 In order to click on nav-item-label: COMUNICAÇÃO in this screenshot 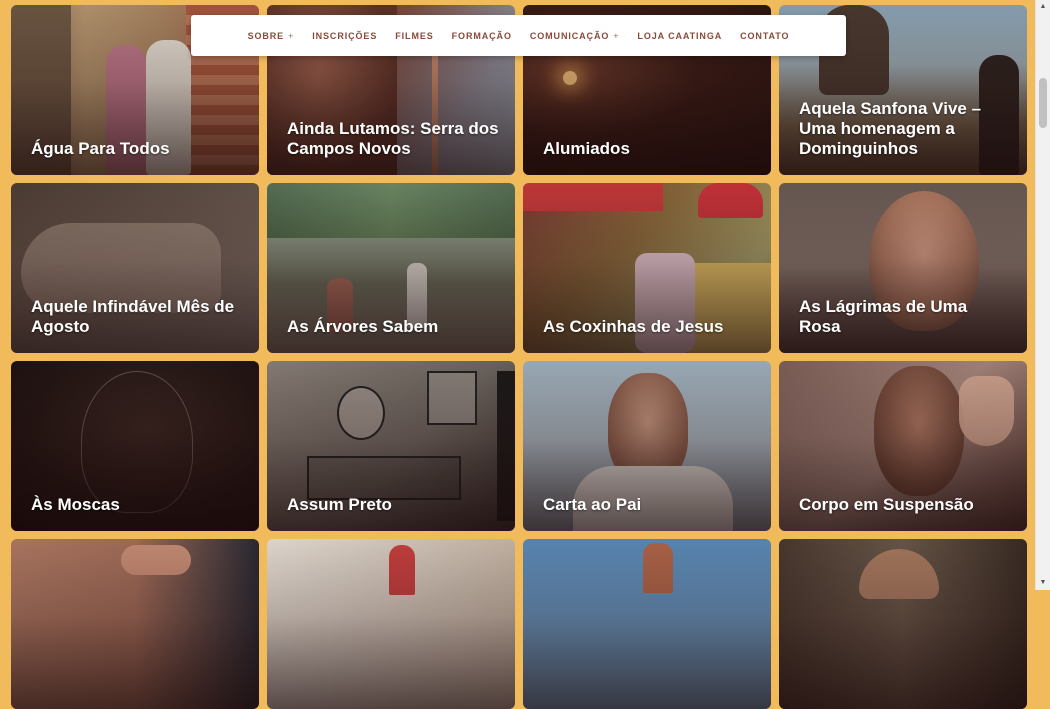, I will do `click(569, 35)`.